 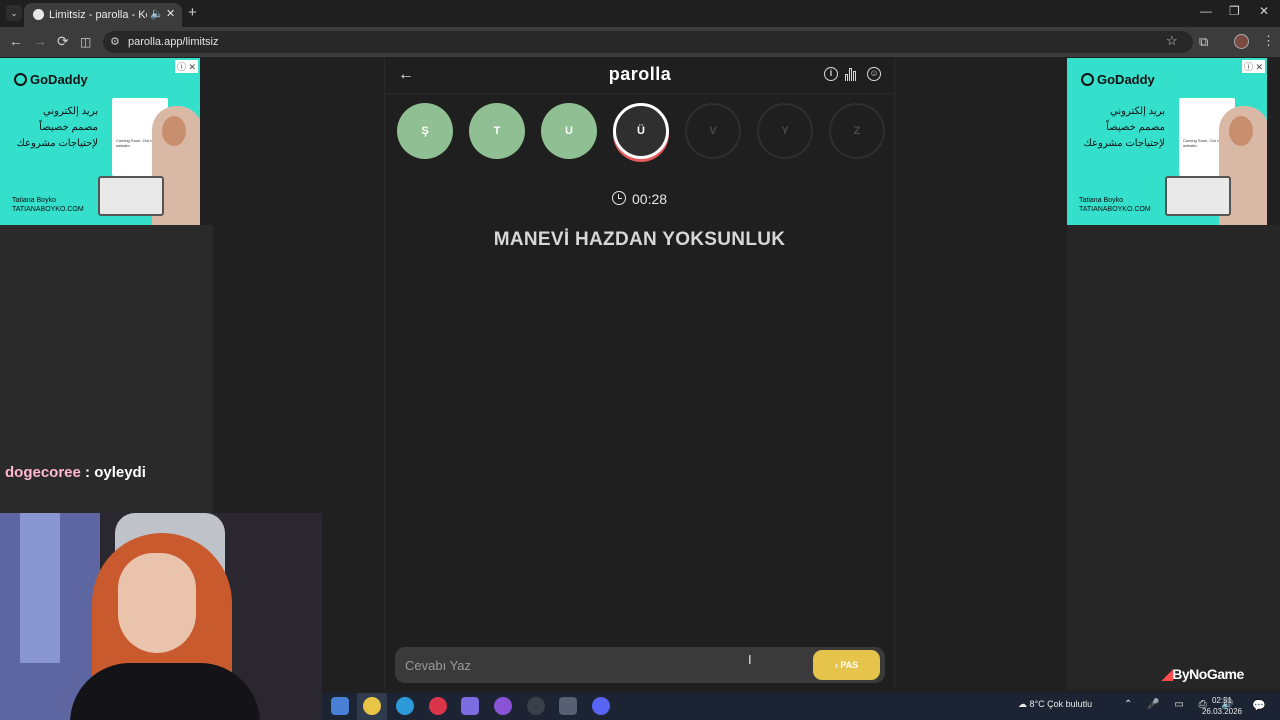 I want to click on webcam-light, so click(x=40, y=588).